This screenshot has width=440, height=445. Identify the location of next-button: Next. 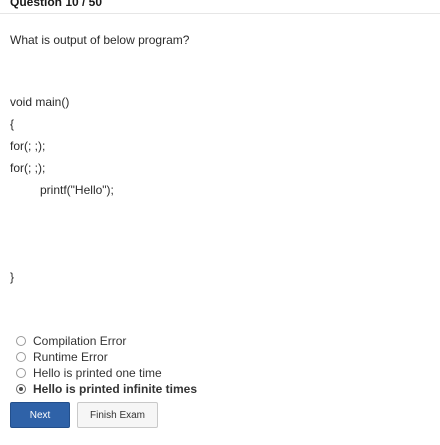
(40, 415).